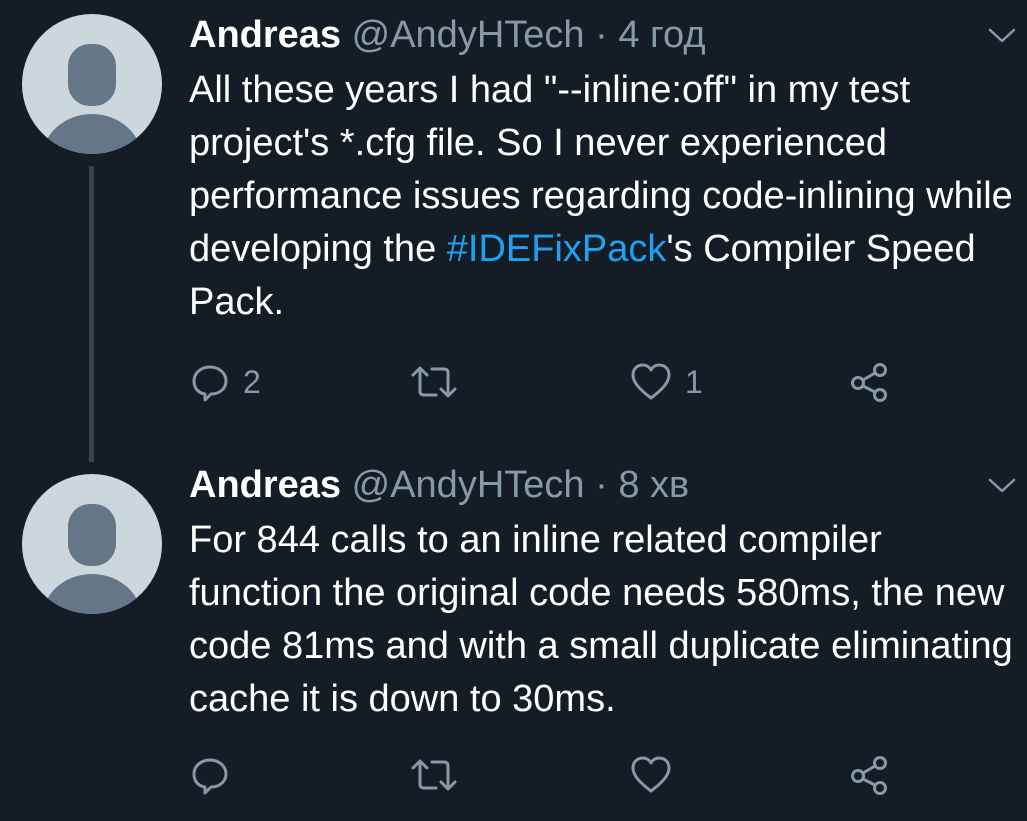 The image size is (1027, 821). I want to click on hashtag-link: #IDEFixPack, so click(557, 249).